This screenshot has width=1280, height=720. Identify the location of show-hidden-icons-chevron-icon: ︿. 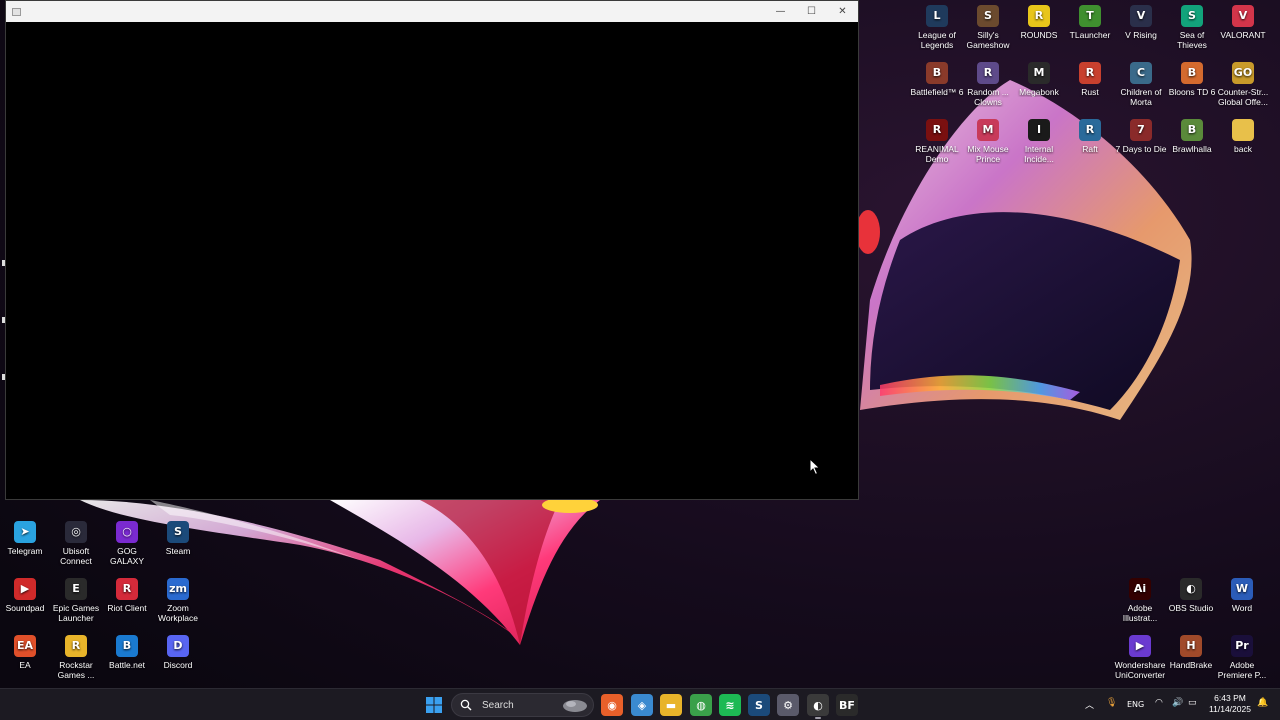
(1089, 704).